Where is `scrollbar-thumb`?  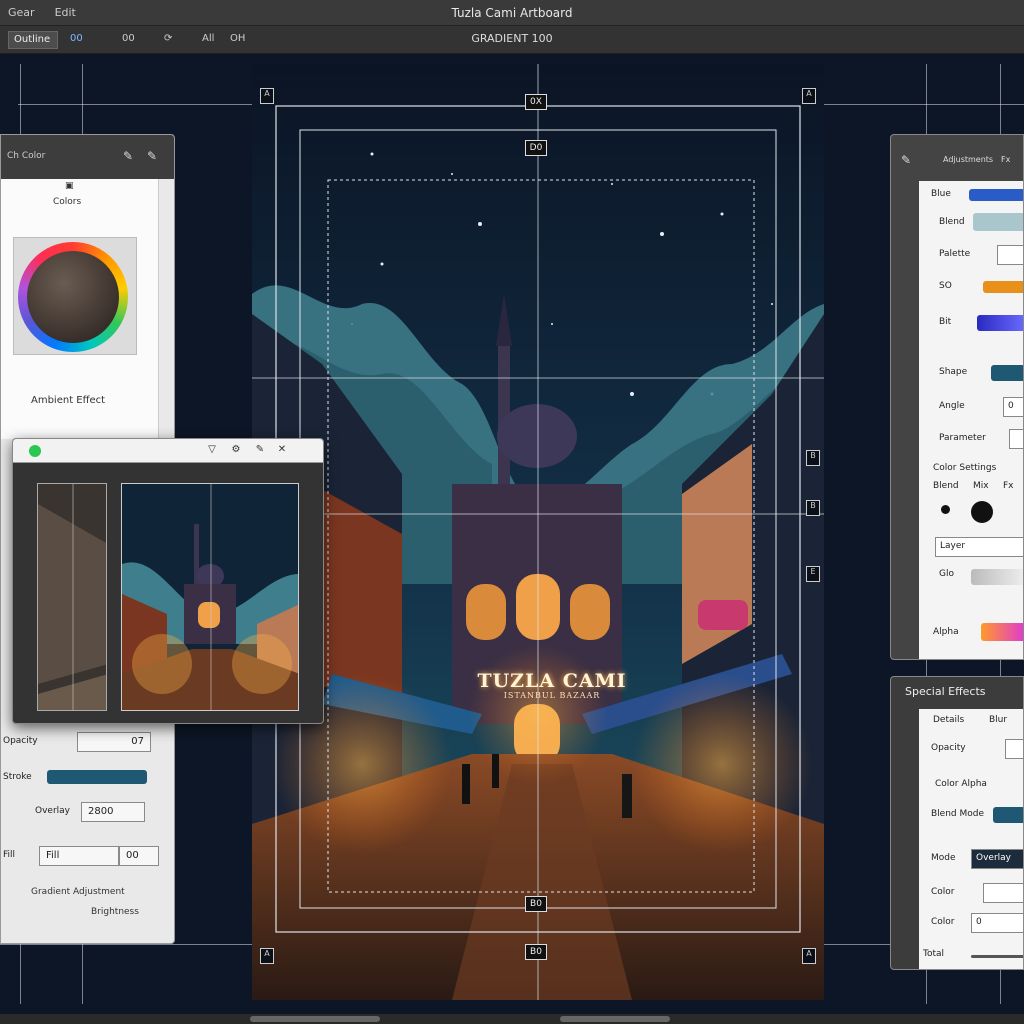 scrollbar-thumb is located at coordinates (315, 1019).